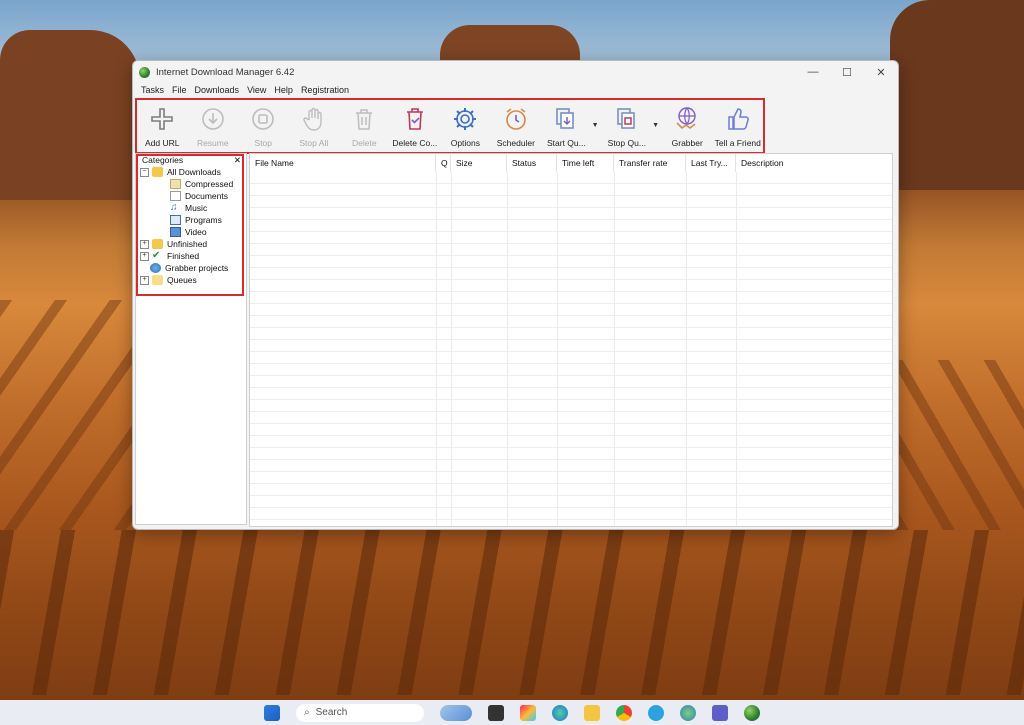 This screenshot has width=1024, height=725. Describe the element at coordinates (174, 207) in the screenshot. I see `music-note-icon: ♫` at that location.